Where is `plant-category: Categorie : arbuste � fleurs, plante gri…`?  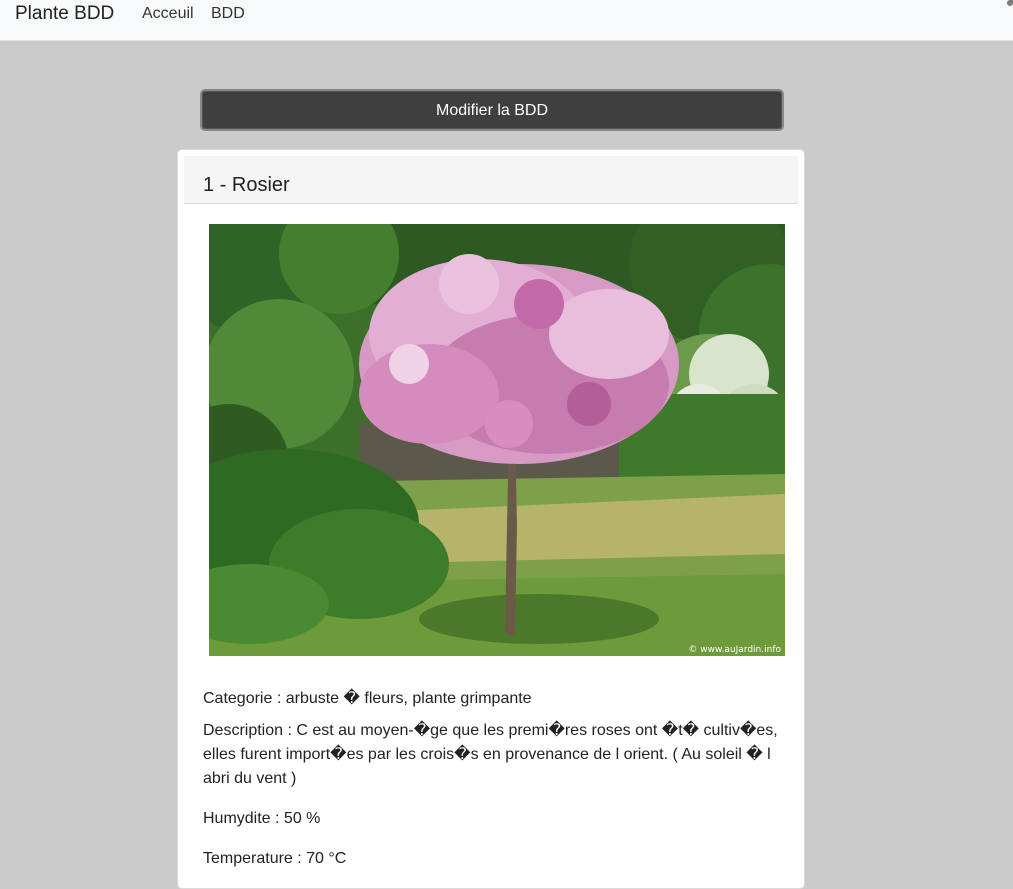
plant-category: Categorie : arbuste � fleurs, plante gri… is located at coordinates (367, 698).